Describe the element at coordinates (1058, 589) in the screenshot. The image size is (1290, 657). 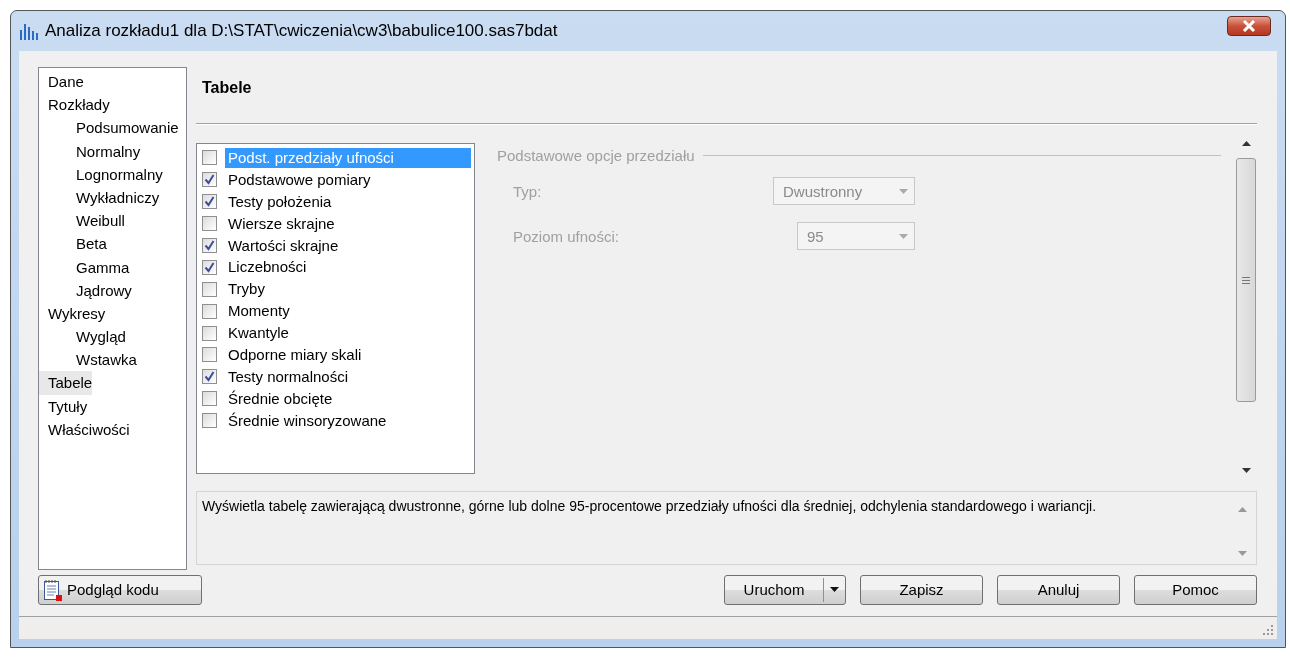
I see `cancel-button: Anuluj` at that location.